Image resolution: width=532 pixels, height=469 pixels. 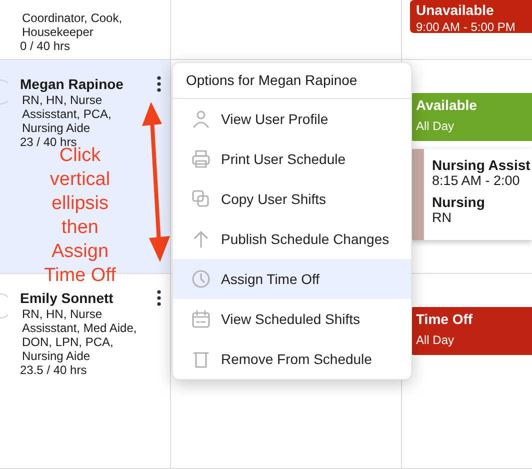 I want to click on status-card: Unavailable 9:00 AM - 5:00 PM, so click(x=471, y=16).